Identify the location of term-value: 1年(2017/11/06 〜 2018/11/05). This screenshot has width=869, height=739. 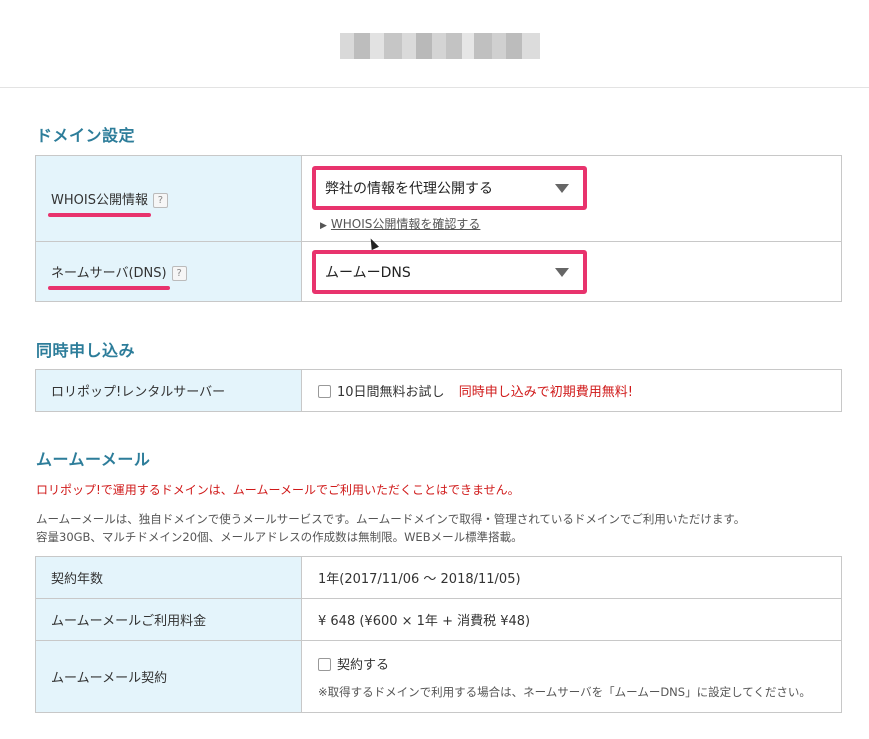
(571, 577).